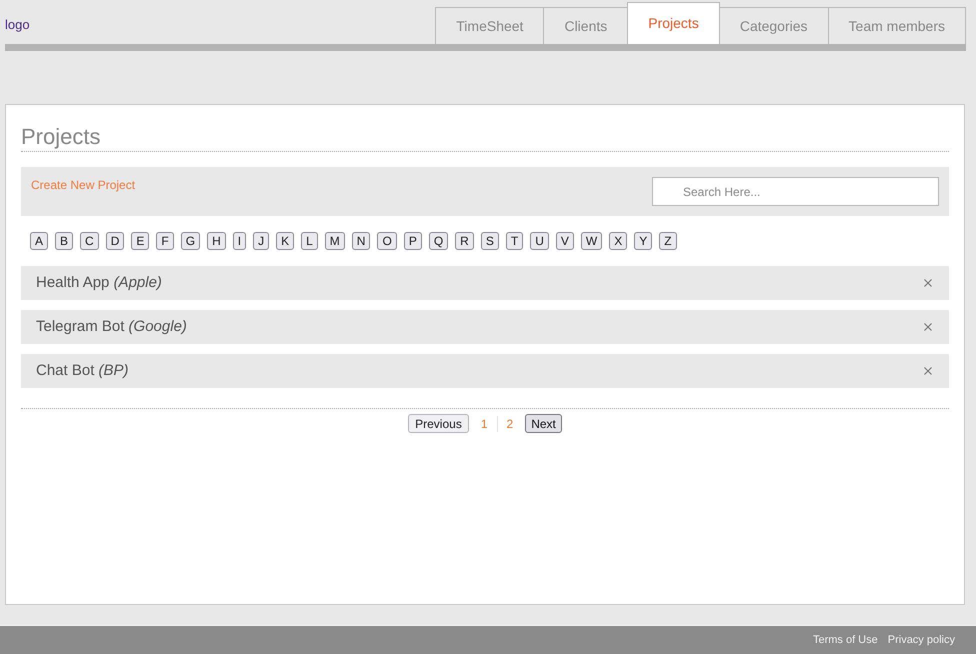  What do you see at coordinates (539, 241) in the screenshot?
I see `letter-filter-button: U` at bounding box center [539, 241].